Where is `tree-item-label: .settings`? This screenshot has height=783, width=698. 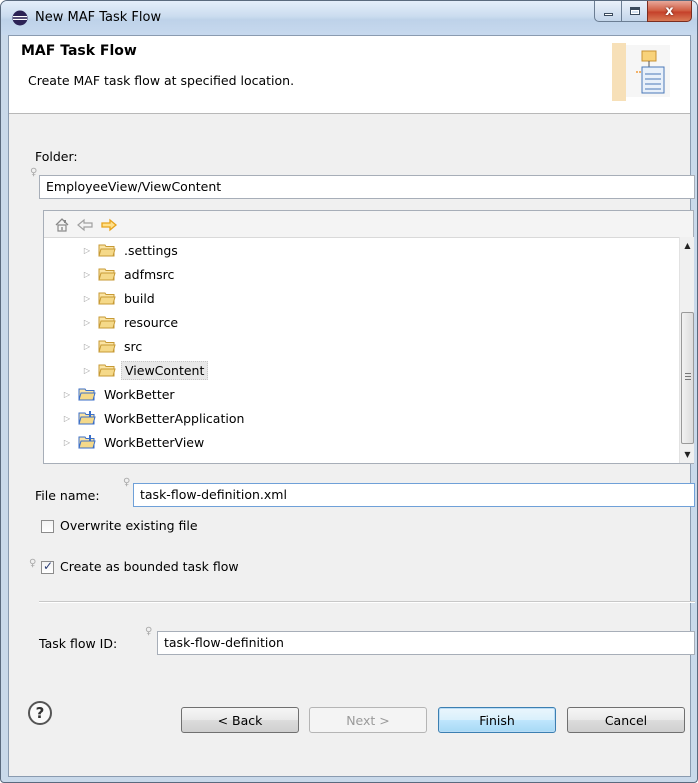
tree-item-label: .settings is located at coordinates (151, 250).